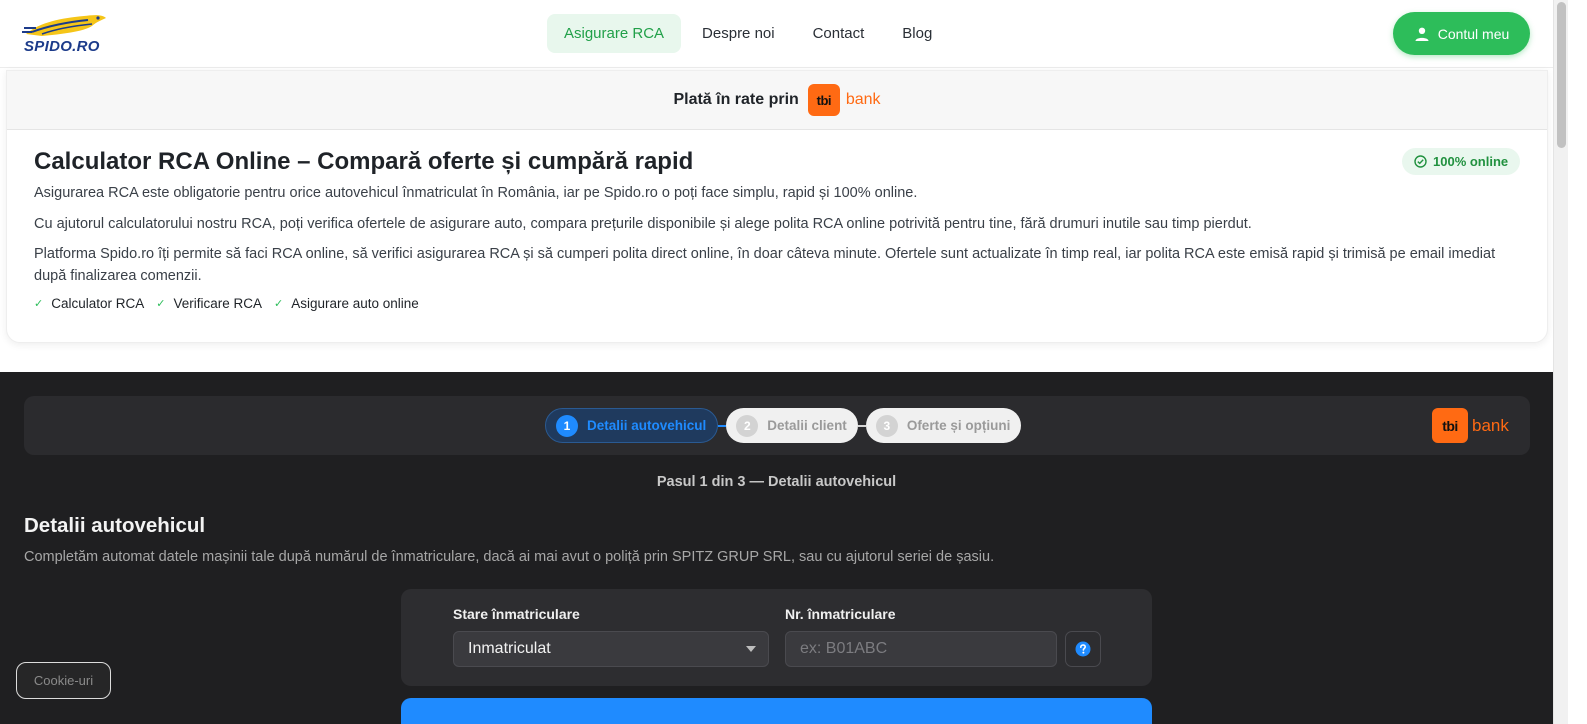 The height and width of the screenshot is (724, 1587). Describe the element at coordinates (647, 425) in the screenshot. I see `step-label: Detalii autovehicul` at that location.